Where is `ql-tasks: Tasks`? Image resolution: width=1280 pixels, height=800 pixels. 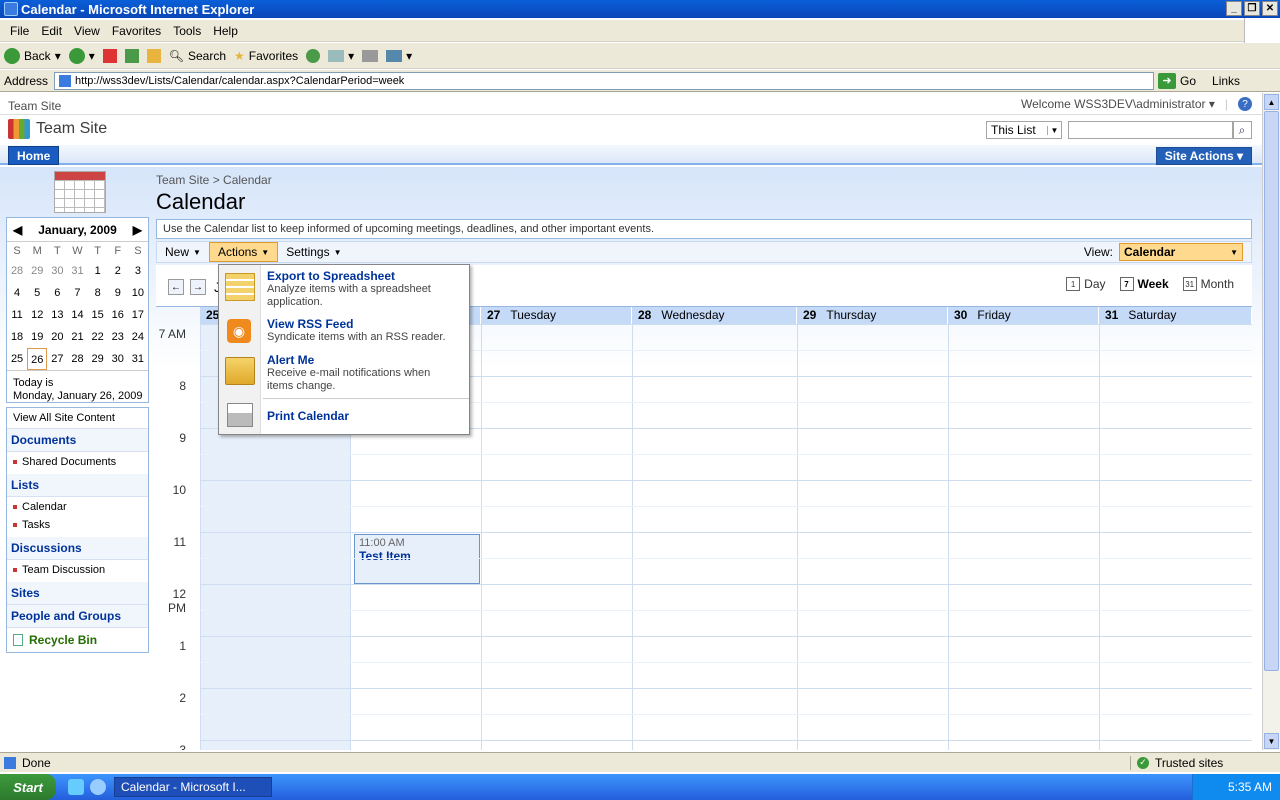
ql-tasks: Tasks is located at coordinates (77, 526).